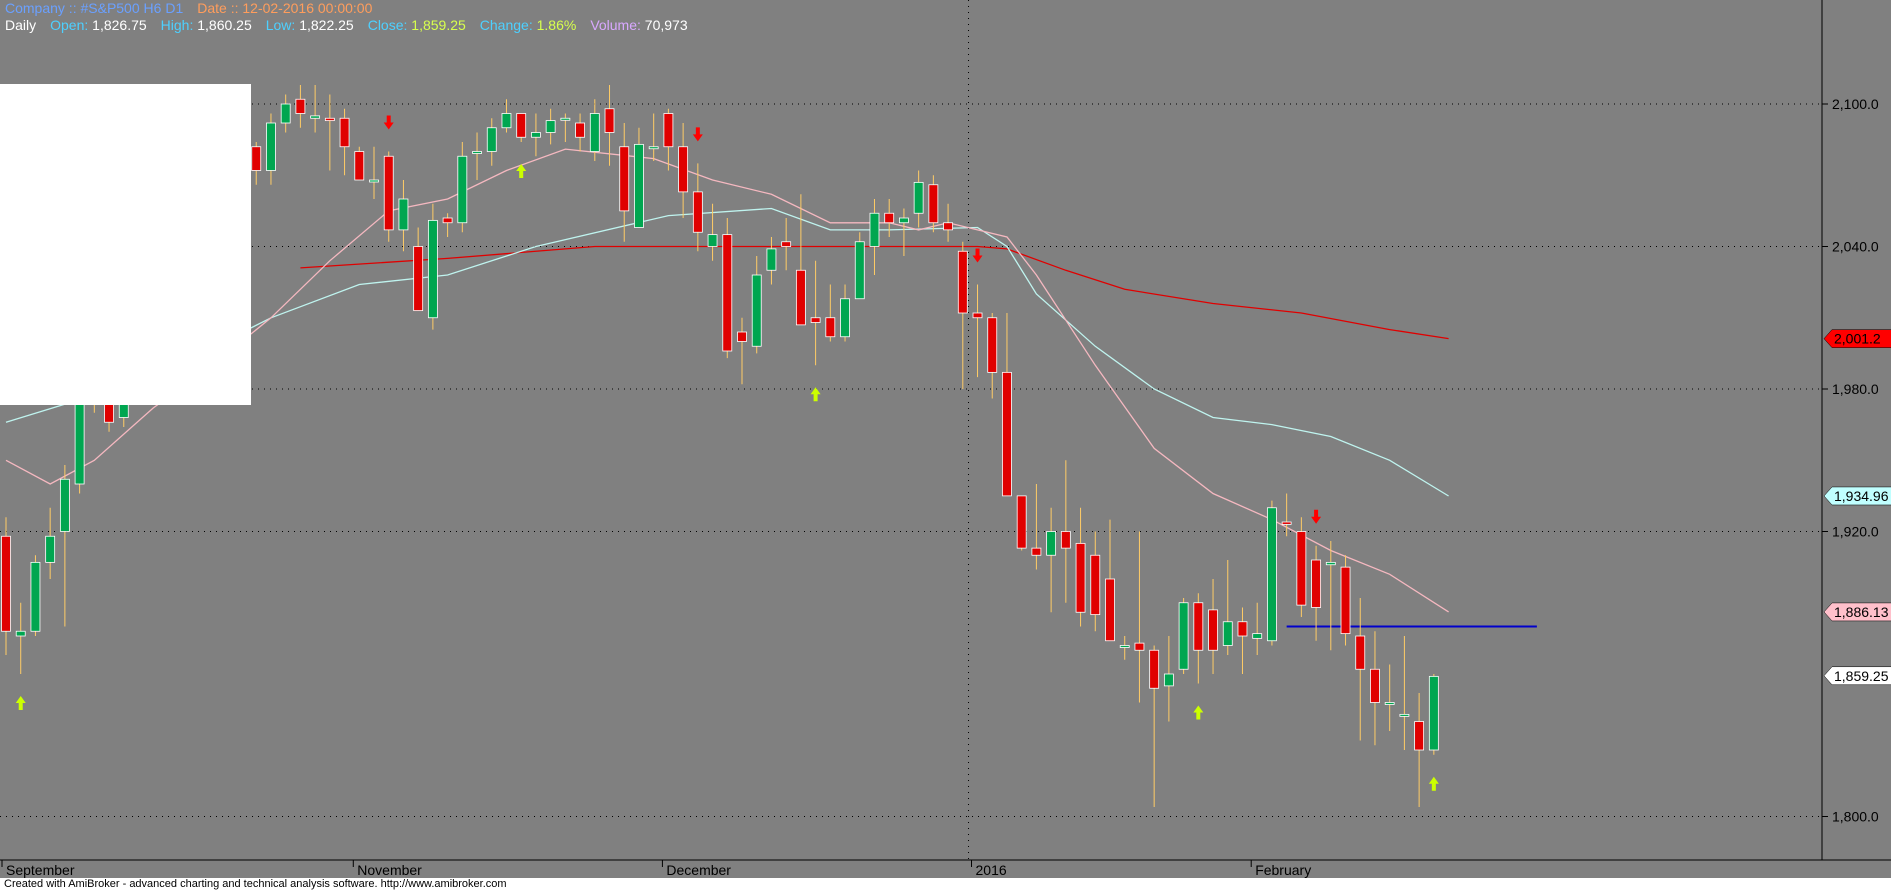 The height and width of the screenshot is (892, 1891). I want to click on price-tag: 1,934.96, so click(1857, 496).